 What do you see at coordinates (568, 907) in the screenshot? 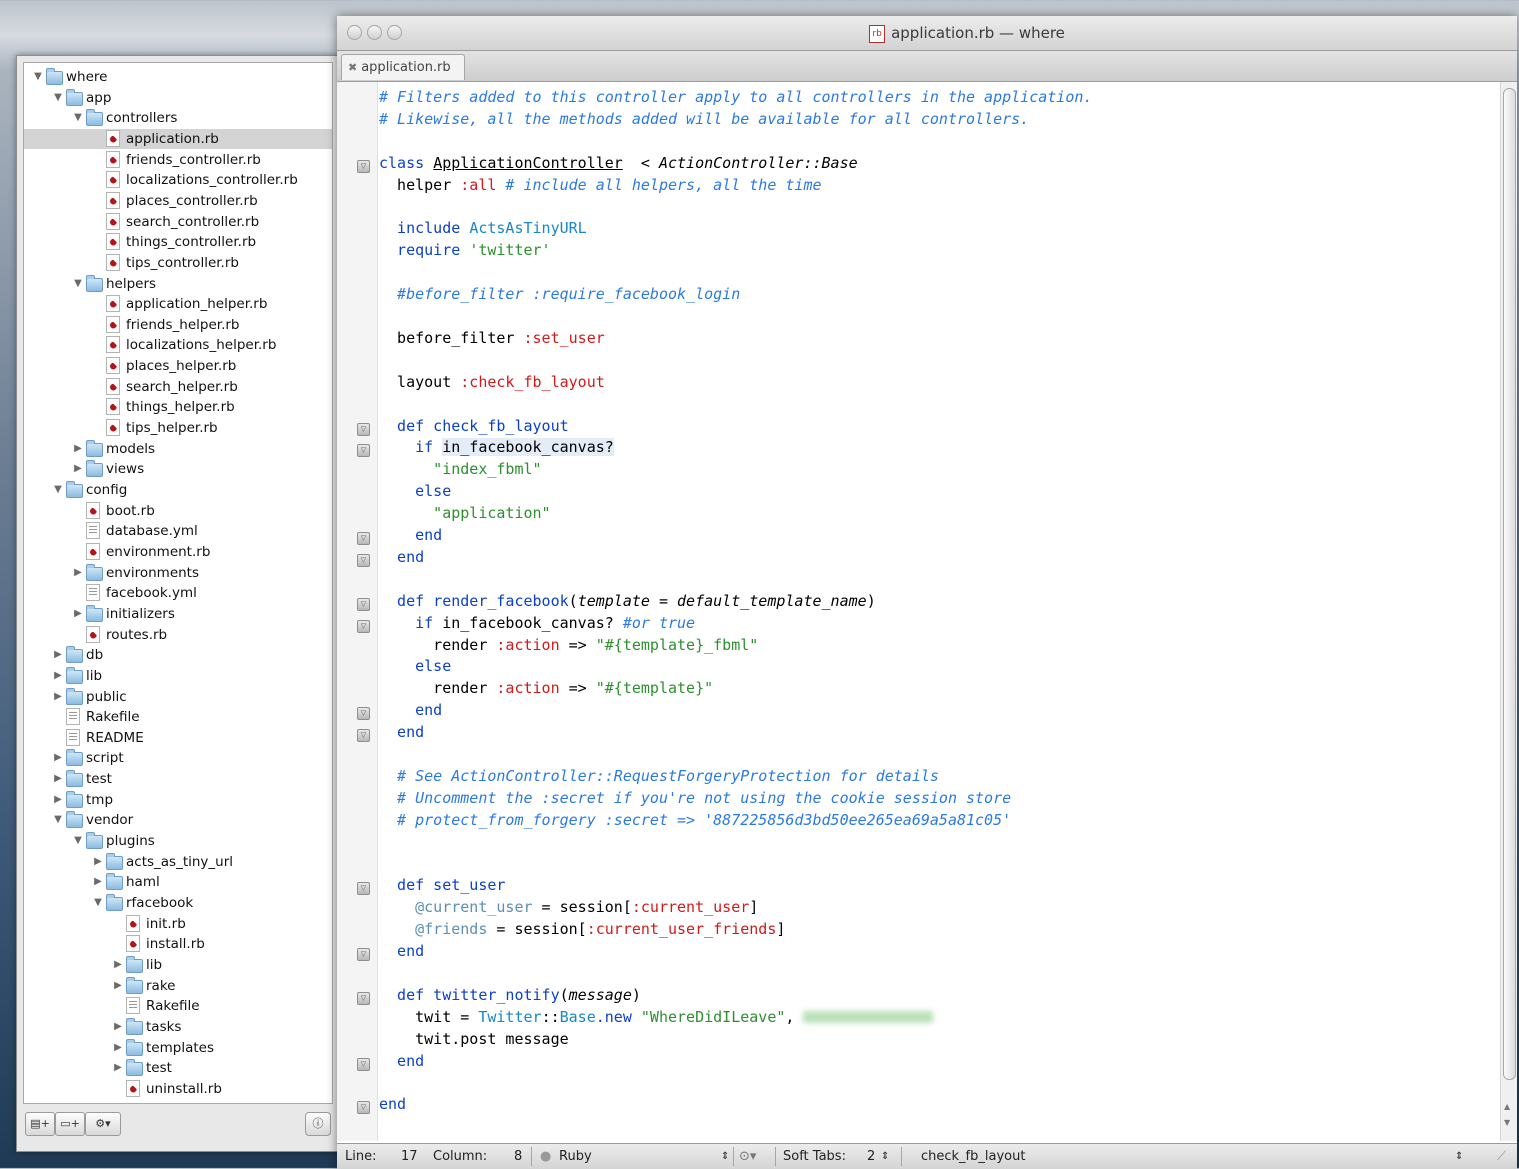
I see `code-line: @current_user = session[:current_user]` at bounding box center [568, 907].